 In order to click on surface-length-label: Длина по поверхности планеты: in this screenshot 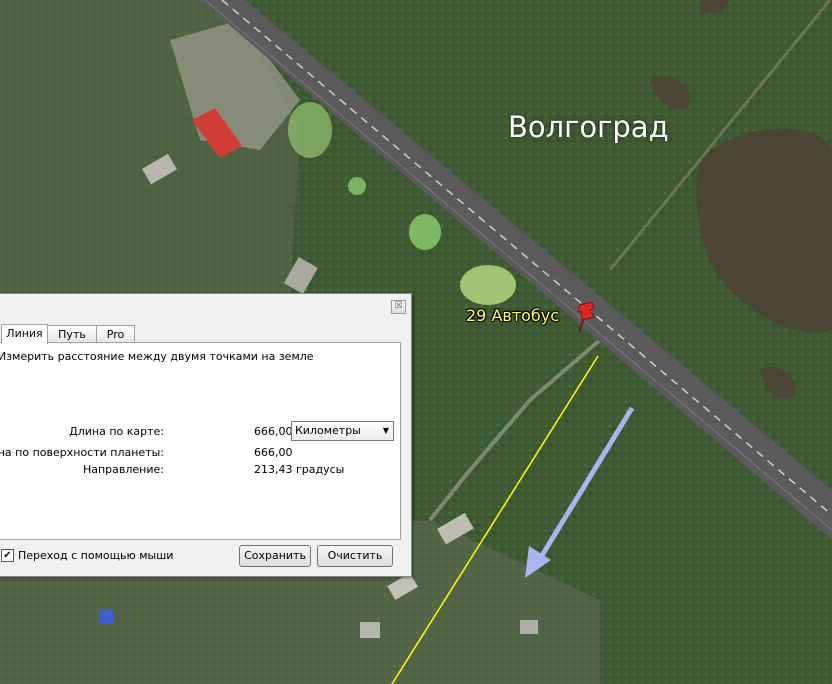, I will do `click(82, 452)`.